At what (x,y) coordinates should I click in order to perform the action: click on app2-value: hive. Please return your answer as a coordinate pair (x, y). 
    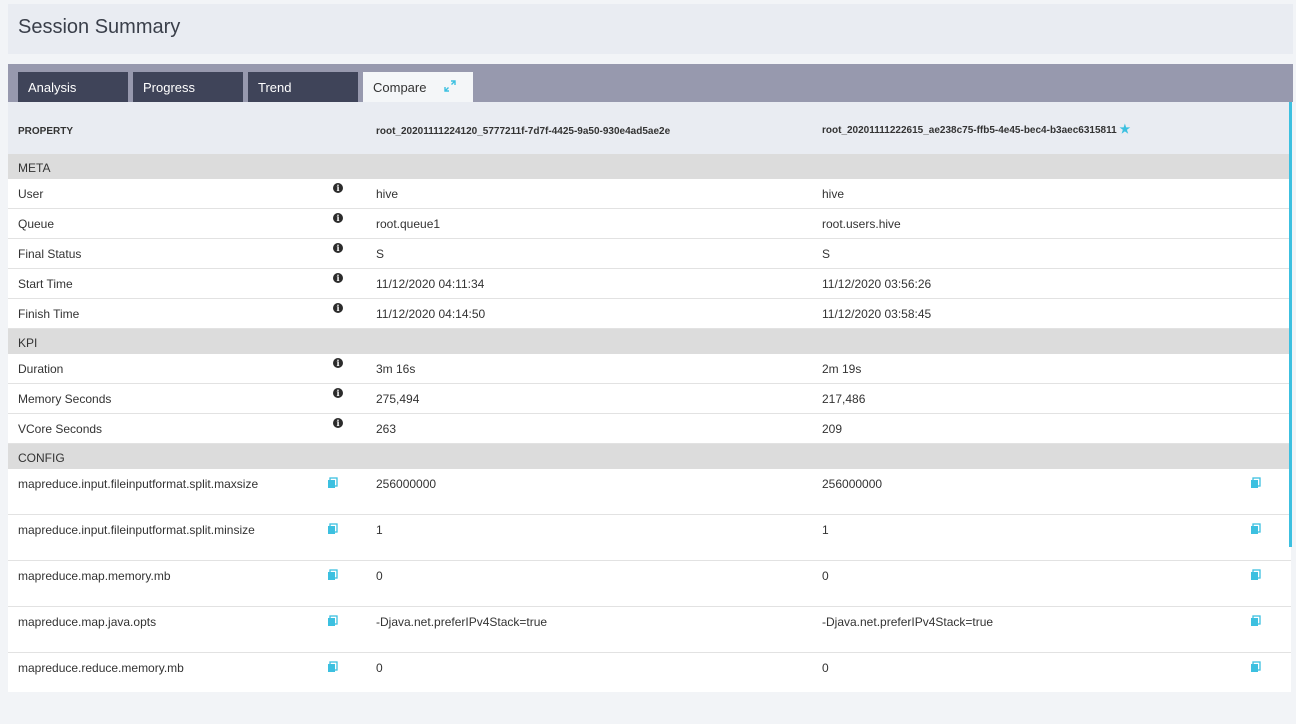
    Looking at the image, I should click on (833, 194).